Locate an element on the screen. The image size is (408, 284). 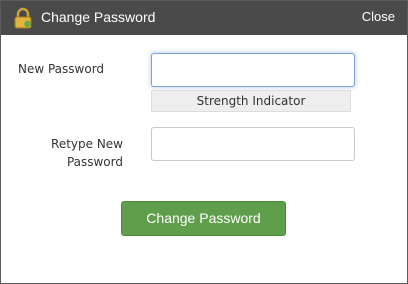
retype-password-input is located at coordinates (253, 144).